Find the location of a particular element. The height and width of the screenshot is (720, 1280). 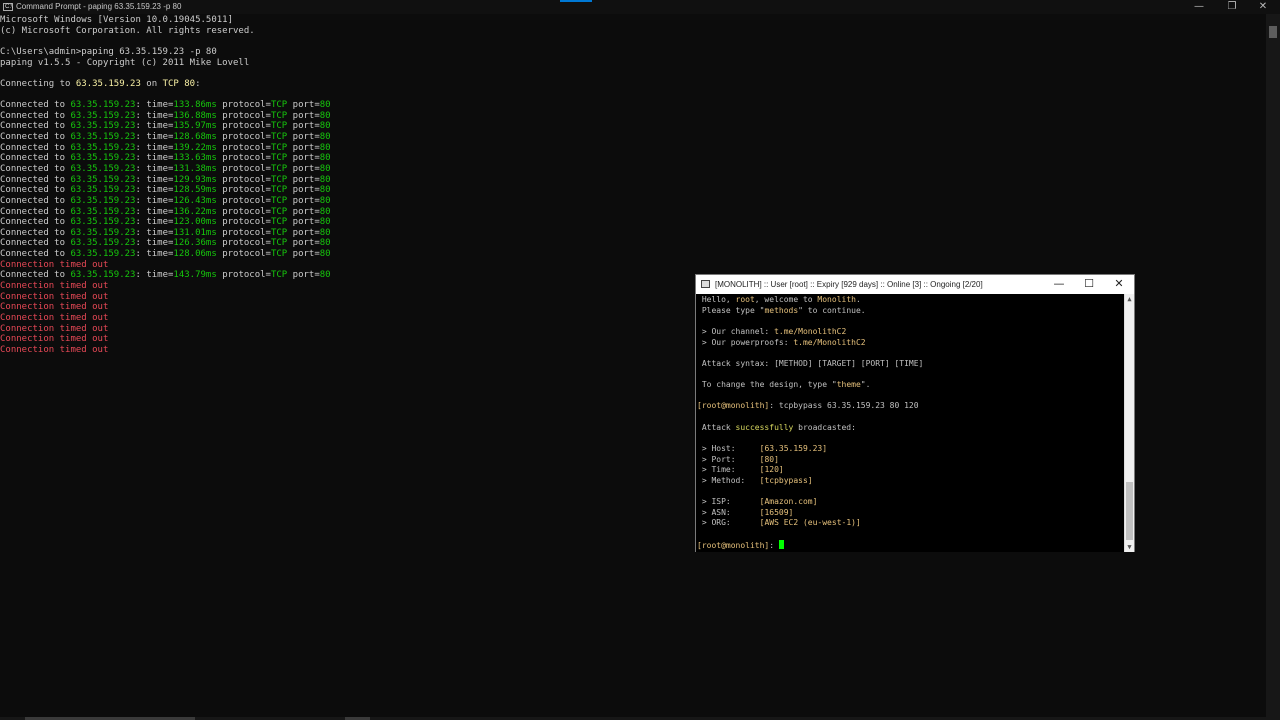

time-value: 133.86ms is located at coordinates (195, 105).